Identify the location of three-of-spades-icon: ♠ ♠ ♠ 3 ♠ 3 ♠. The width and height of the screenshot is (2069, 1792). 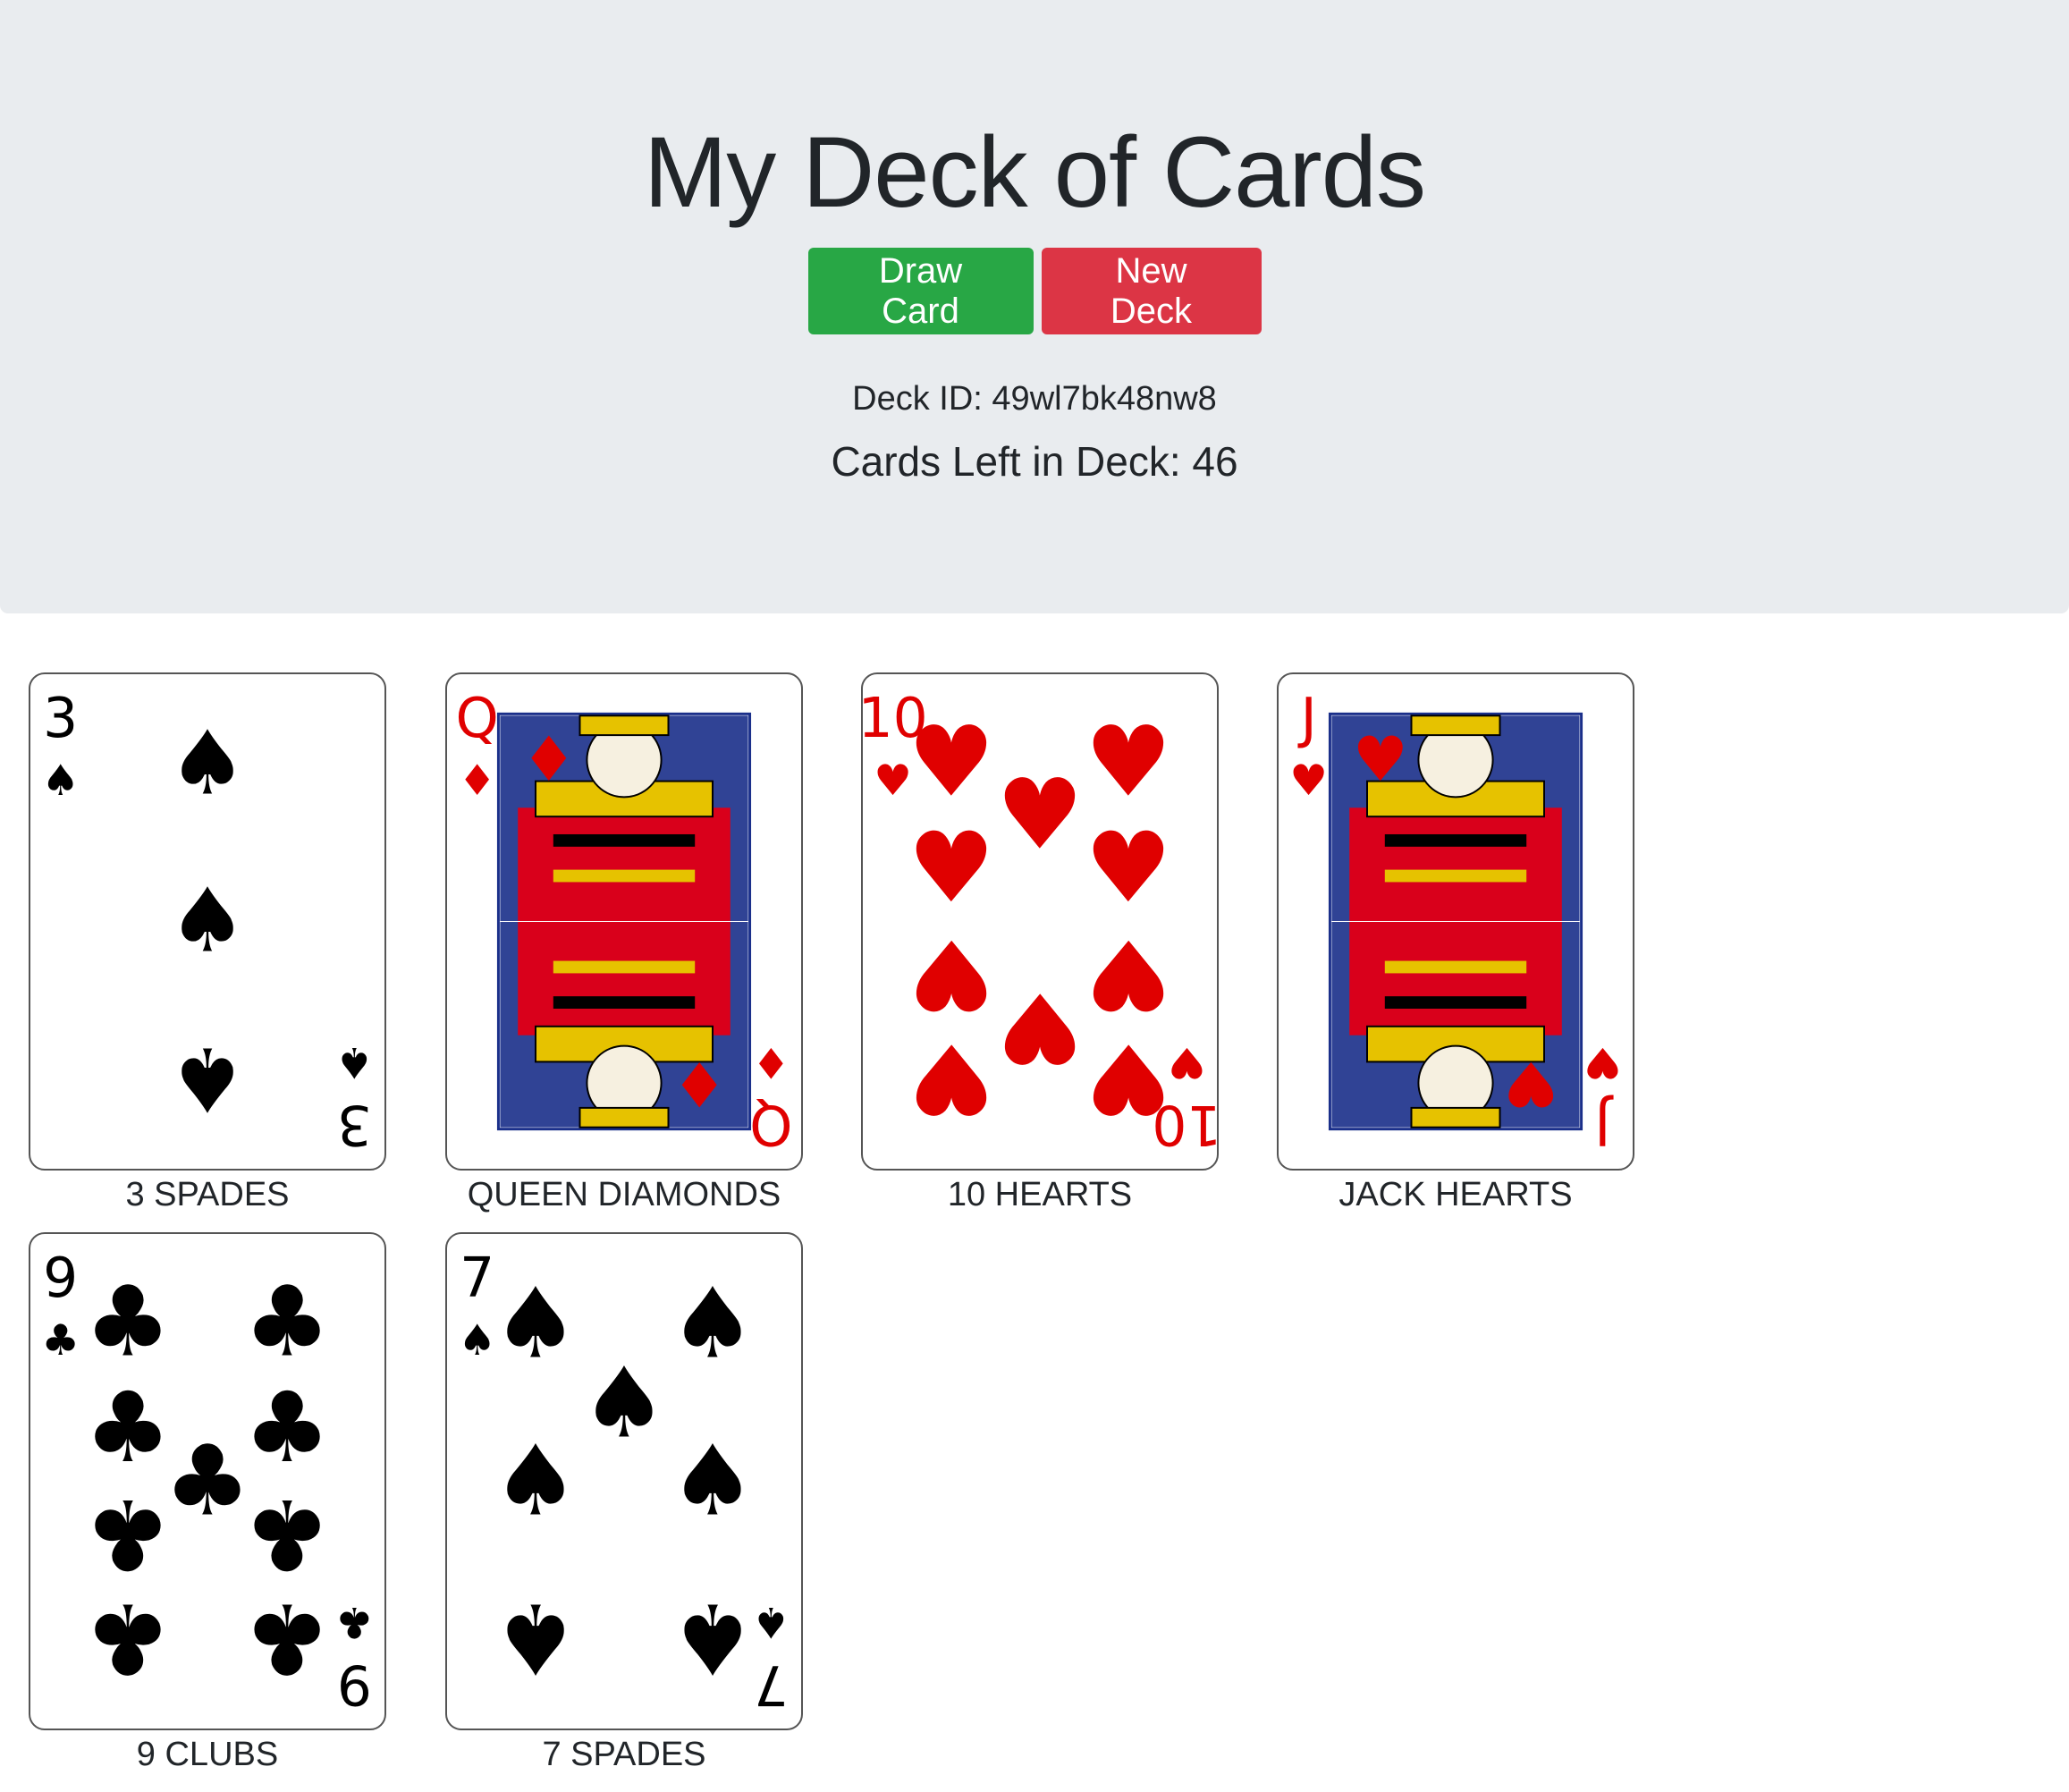
(207, 921).